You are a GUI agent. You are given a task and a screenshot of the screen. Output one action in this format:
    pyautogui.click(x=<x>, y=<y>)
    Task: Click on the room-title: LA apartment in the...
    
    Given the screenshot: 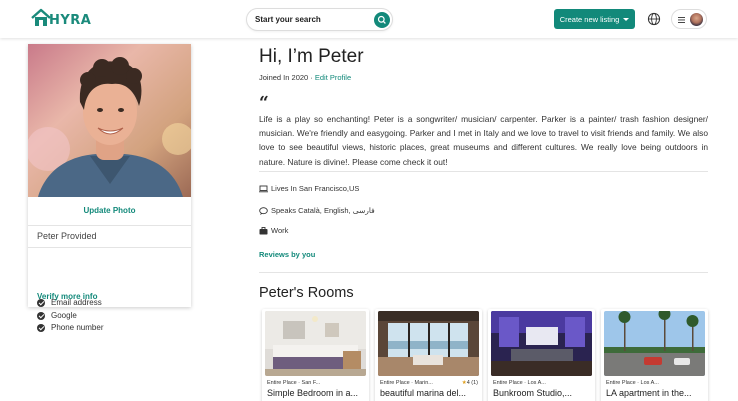 What is the action you would take?
    pyautogui.click(x=649, y=393)
    